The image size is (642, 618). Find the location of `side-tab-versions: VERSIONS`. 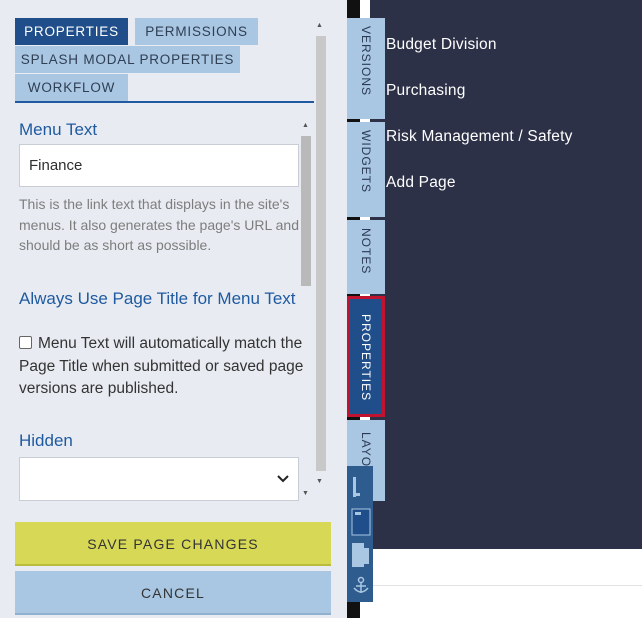

side-tab-versions: VERSIONS is located at coordinates (366, 68).